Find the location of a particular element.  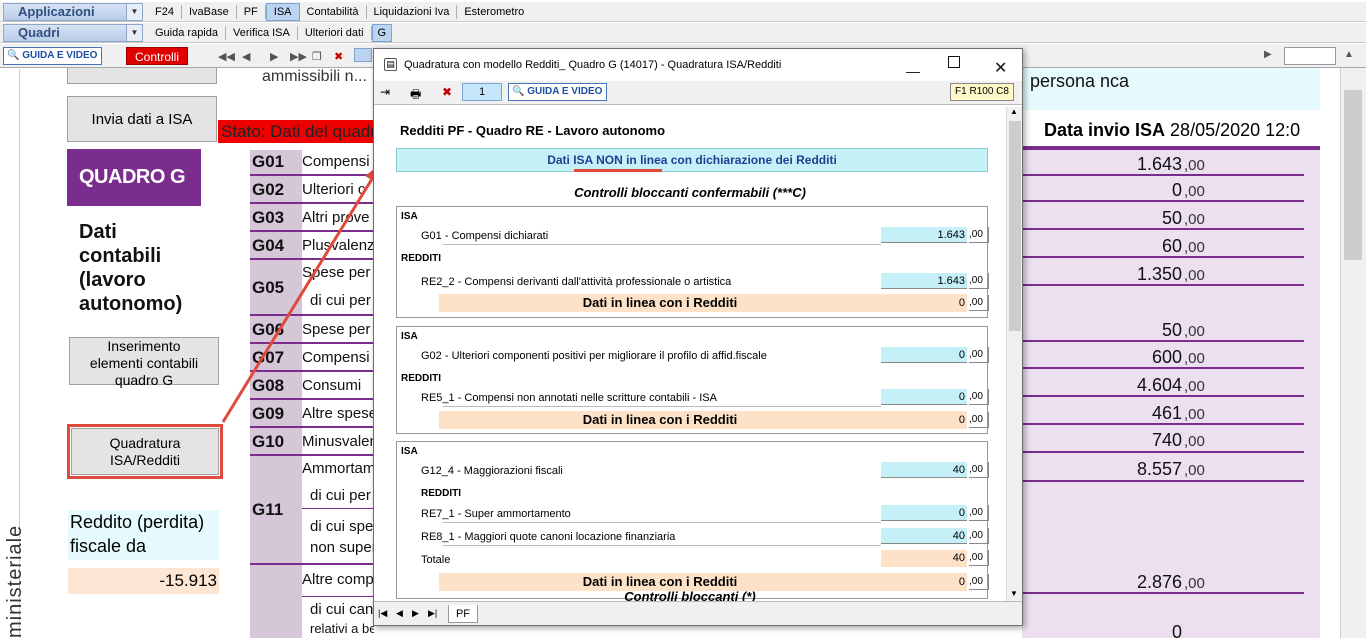

tab-pf: PF is located at coordinates (463, 614).